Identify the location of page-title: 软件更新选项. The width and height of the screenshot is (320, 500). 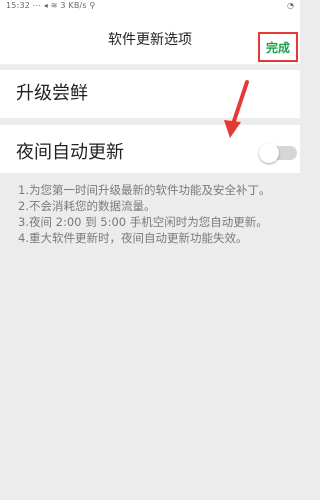
(150, 40).